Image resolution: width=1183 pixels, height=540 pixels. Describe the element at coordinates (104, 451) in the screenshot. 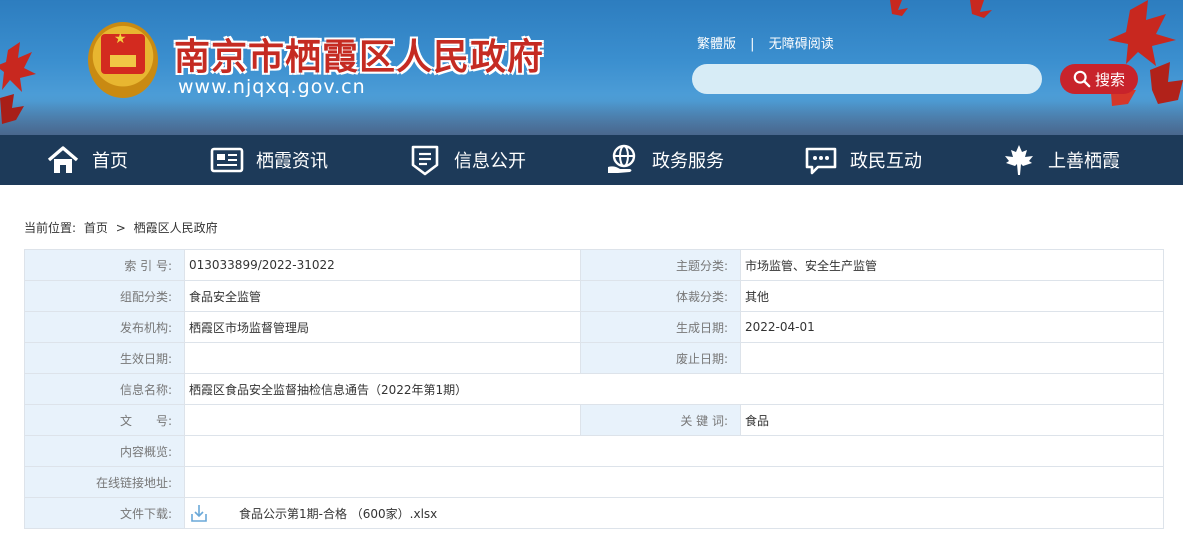

I see `summary-label: 内容概览:` at that location.